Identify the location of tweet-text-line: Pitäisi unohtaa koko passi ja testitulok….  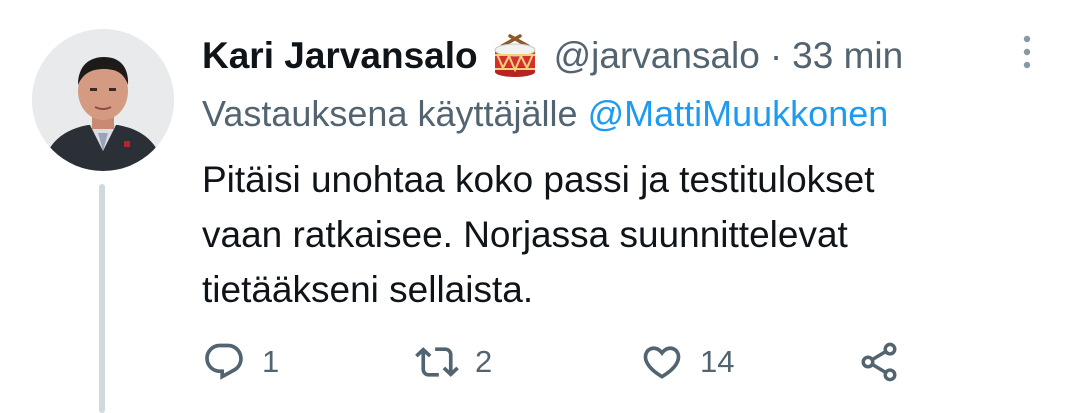
(538, 179).